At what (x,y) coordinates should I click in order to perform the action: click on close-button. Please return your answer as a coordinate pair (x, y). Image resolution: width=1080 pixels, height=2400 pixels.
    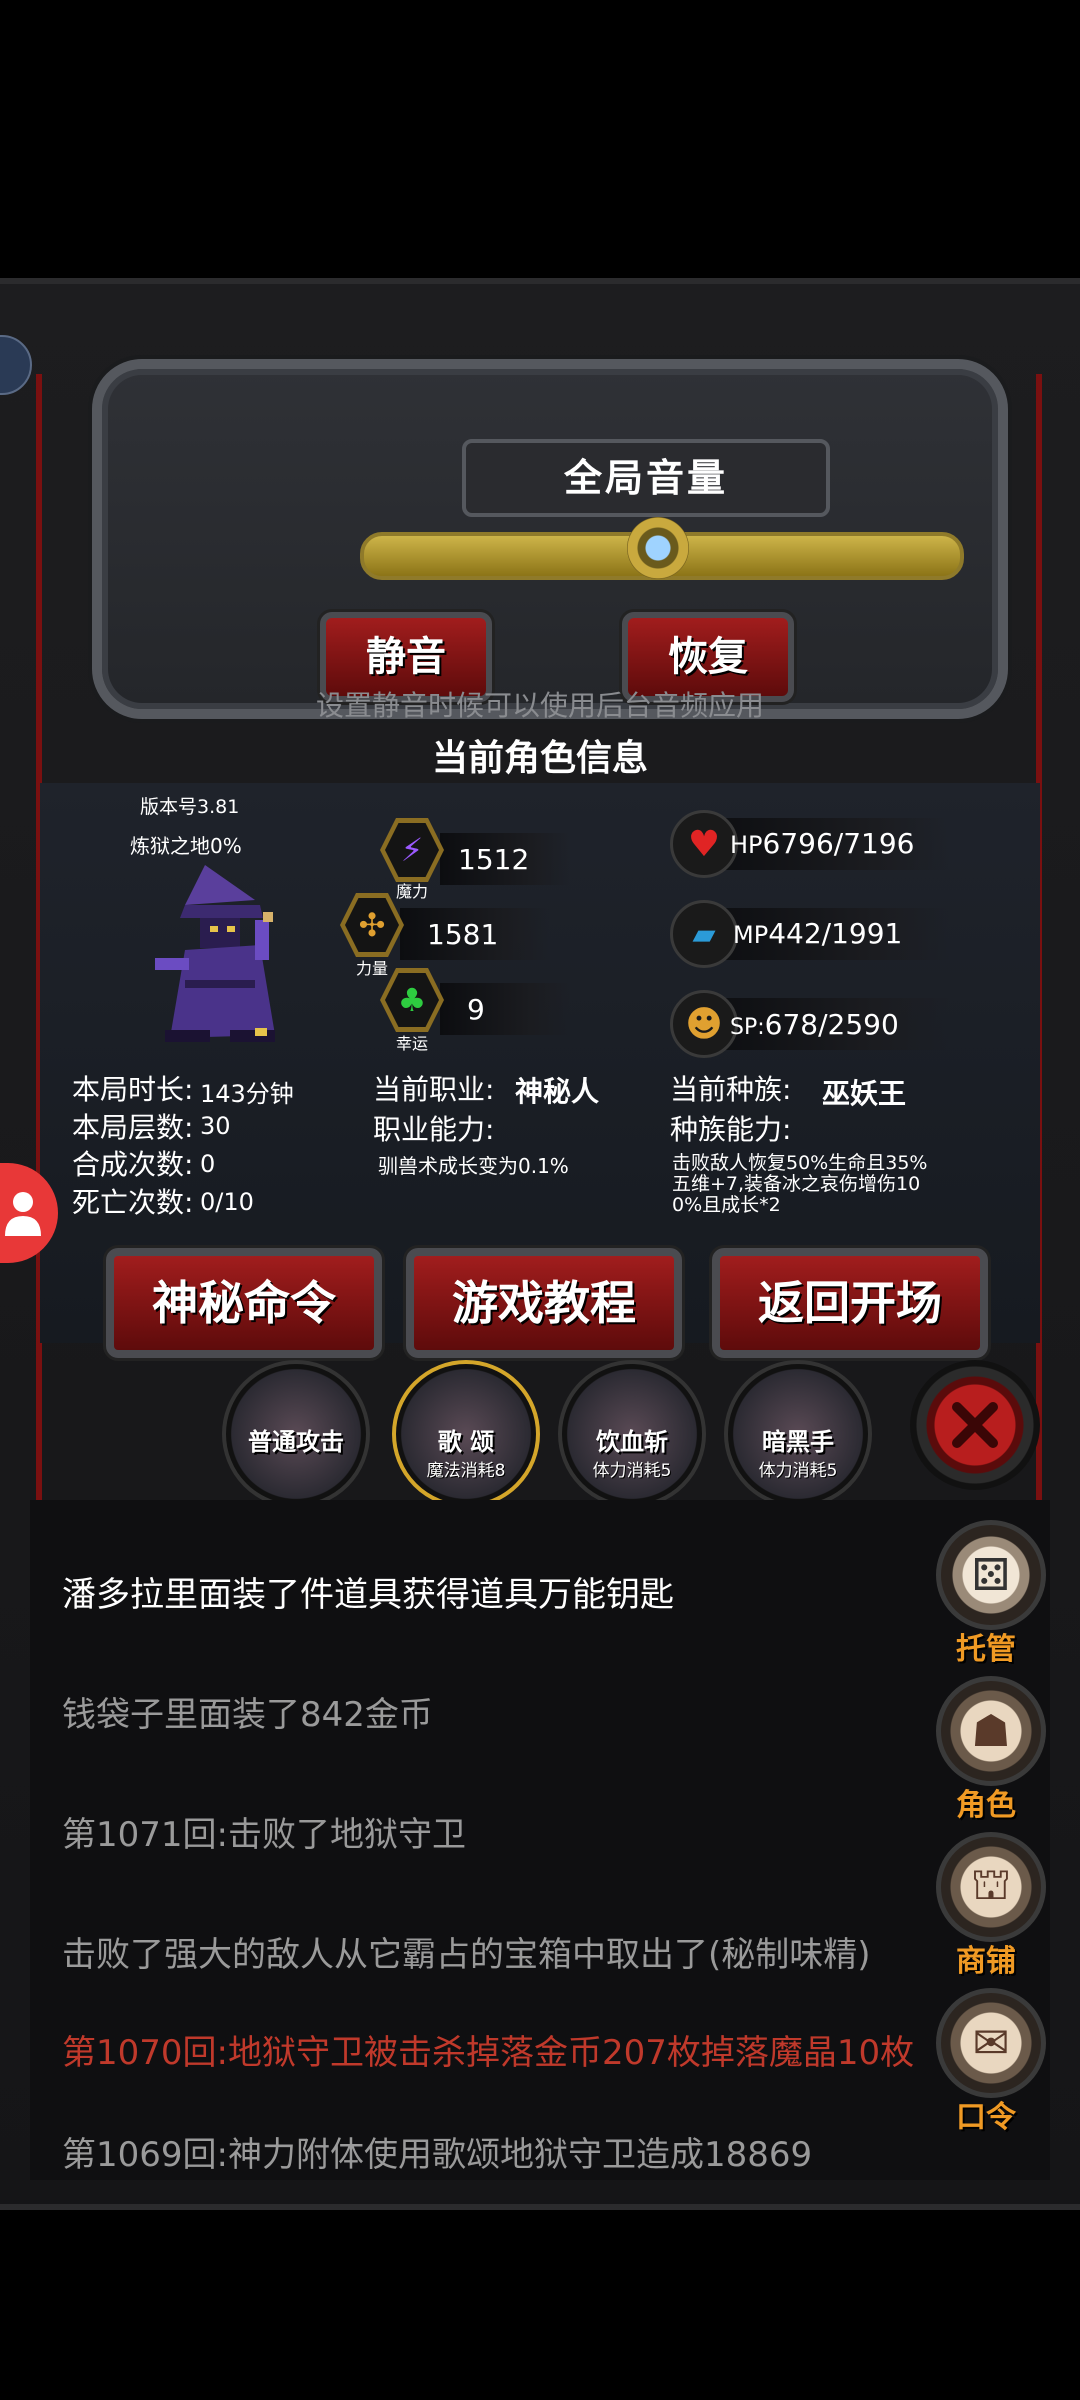
    Looking at the image, I should click on (975, 1425).